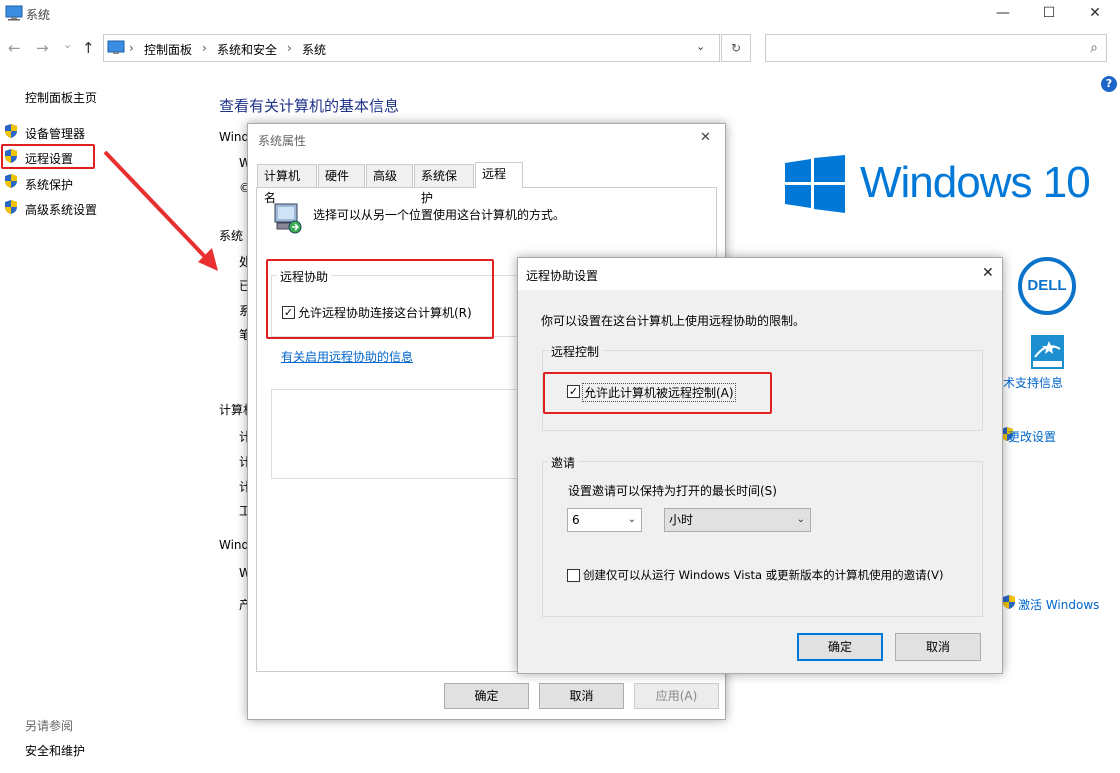 The height and width of the screenshot is (773, 1120). I want to click on tab-computer-name: 计算机名, so click(287, 184).